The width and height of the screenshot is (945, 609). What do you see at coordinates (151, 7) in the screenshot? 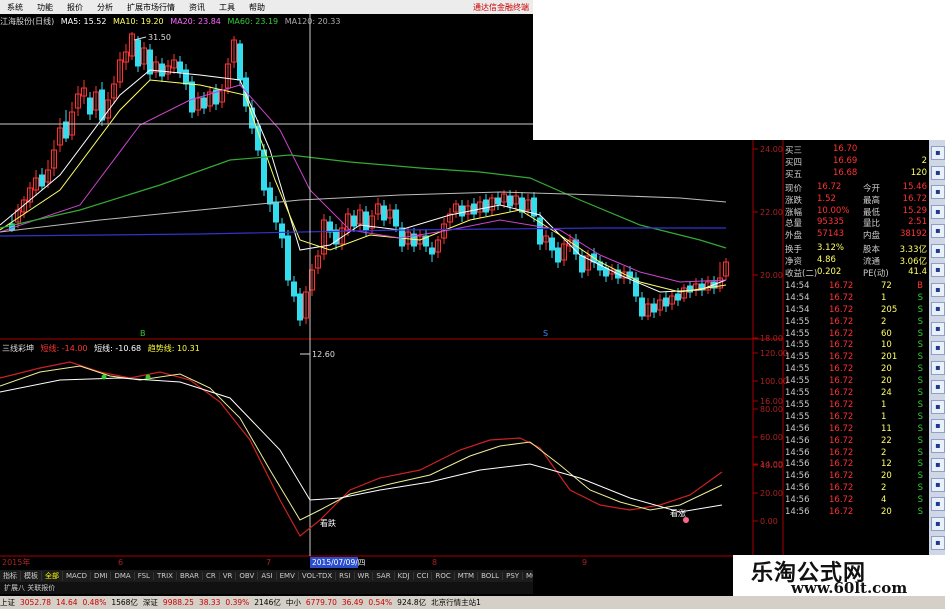
I see `menu-extended-market: 扩展市场行情` at bounding box center [151, 7].